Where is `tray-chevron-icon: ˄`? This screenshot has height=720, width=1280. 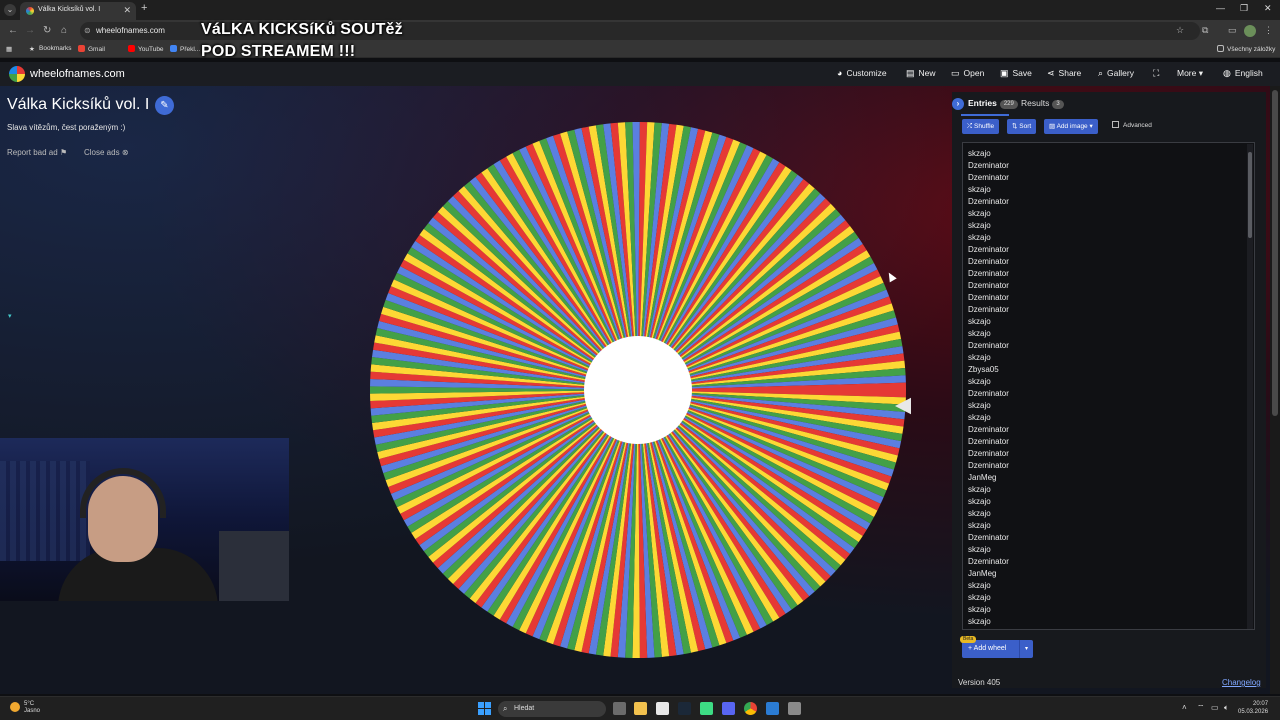 tray-chevron-icon: ˄ is located at coordinates (1184, 707).